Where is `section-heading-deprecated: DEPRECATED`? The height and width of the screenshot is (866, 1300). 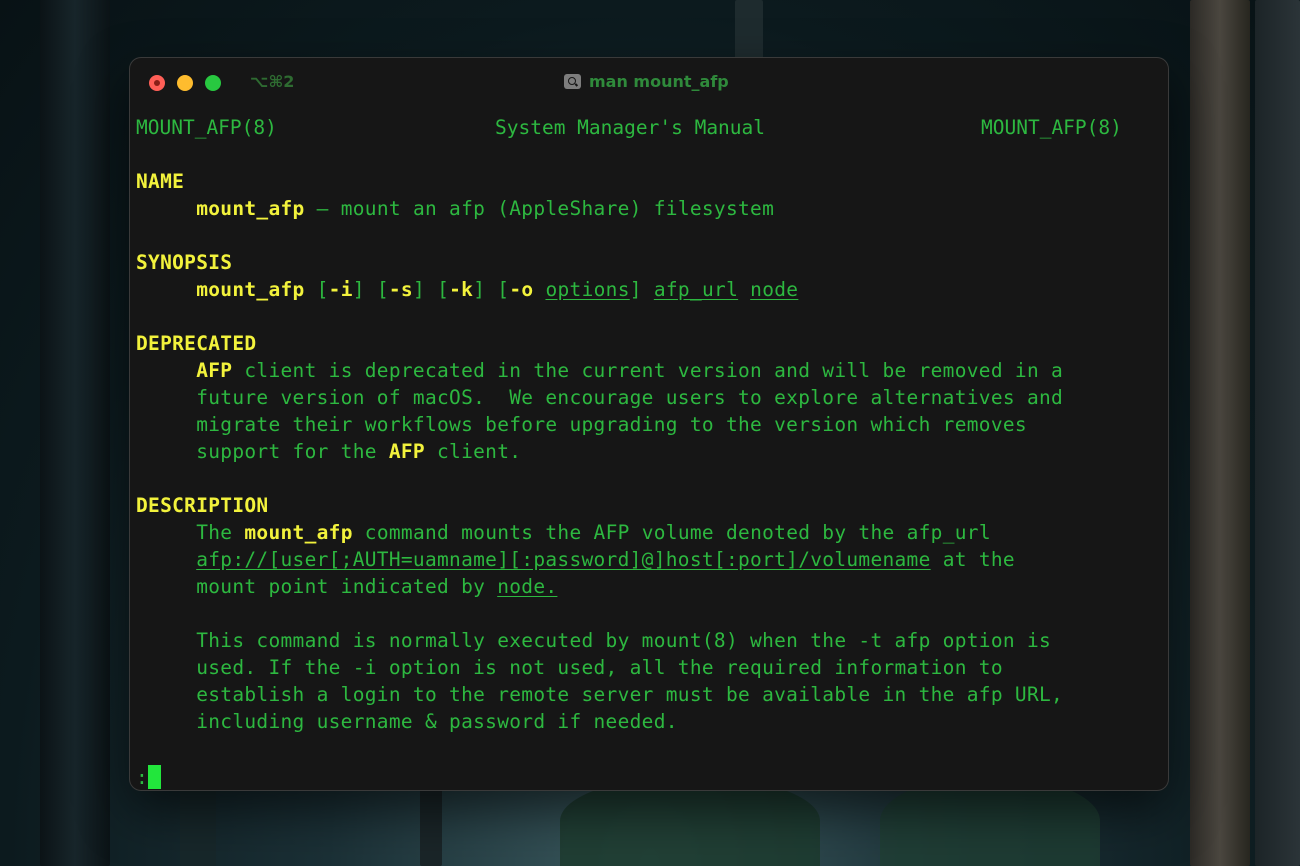
section-heading-deprecated: DEPRECATED is located at coordinates (196, 343).